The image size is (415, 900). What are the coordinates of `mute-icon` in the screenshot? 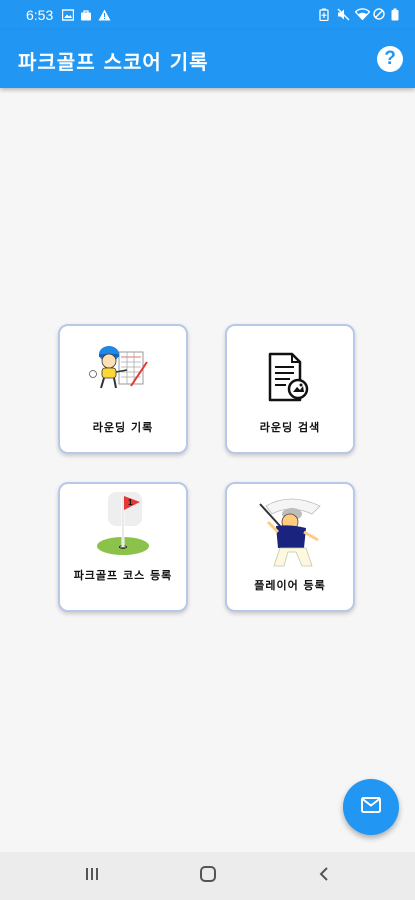 It's located at (343, 14).